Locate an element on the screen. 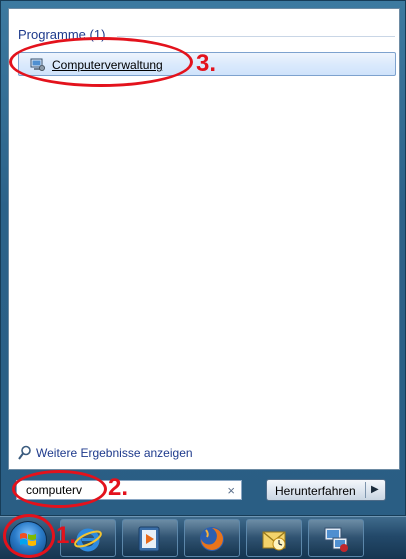 Image resolution: width=406 pixels, height=559 pixels. media-player-icon is located at coordinates (149, 539).